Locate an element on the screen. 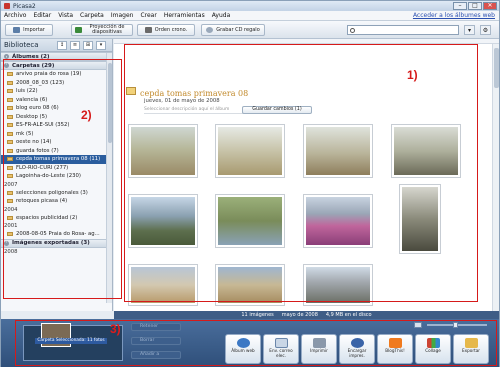  cd-icon is located at coordinates (210, 30).